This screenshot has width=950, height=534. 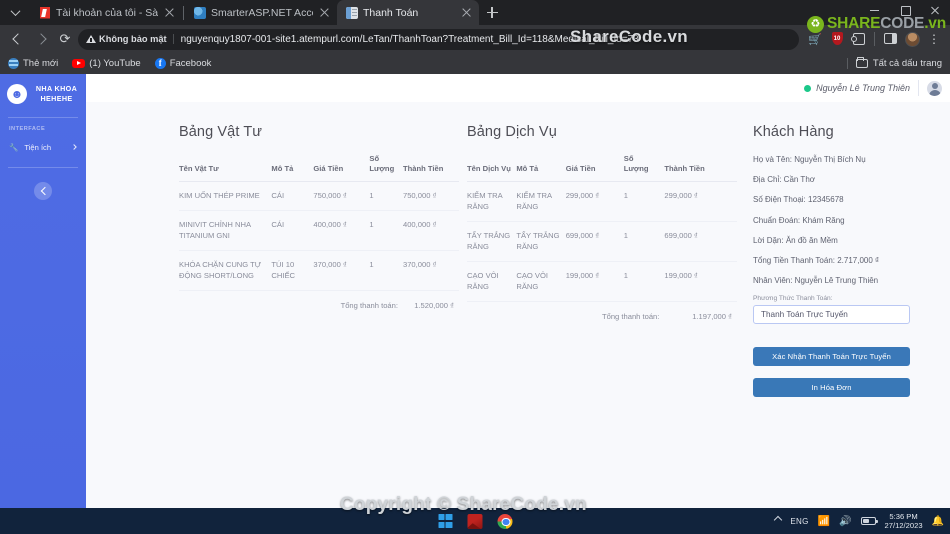 I want to click on payment-method-label: Phương Thức Thanh Toán:, so click(x=793, y=299).